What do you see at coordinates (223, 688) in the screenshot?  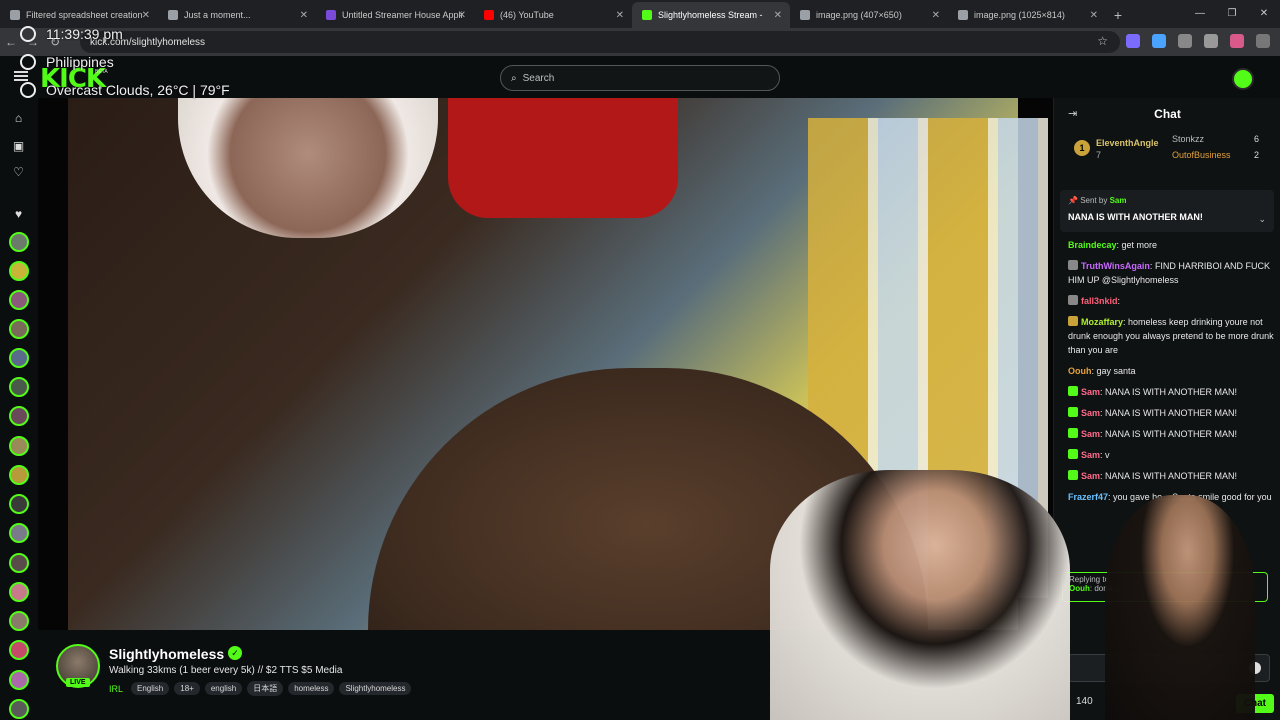 I see `tag: english` at bounding box center [223, 688].